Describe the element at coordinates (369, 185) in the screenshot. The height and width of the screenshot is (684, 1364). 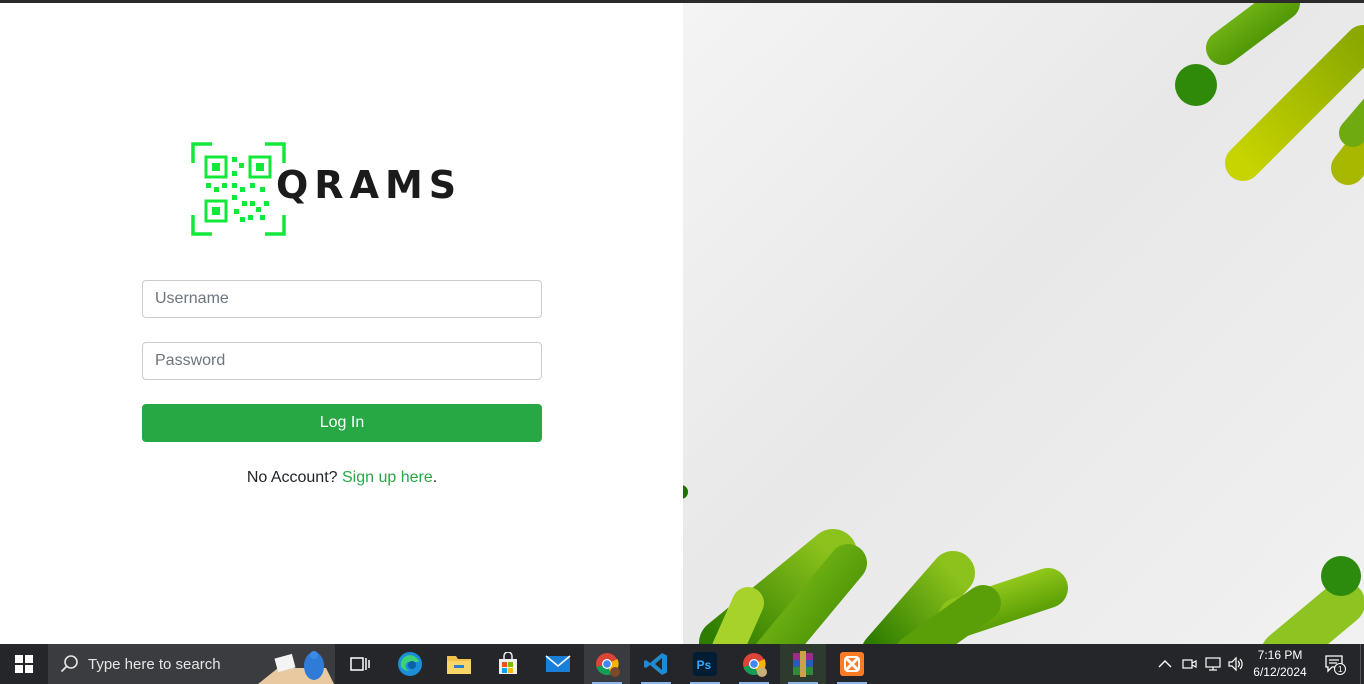
I see `logo-wordmark: QRAMS` at that location.